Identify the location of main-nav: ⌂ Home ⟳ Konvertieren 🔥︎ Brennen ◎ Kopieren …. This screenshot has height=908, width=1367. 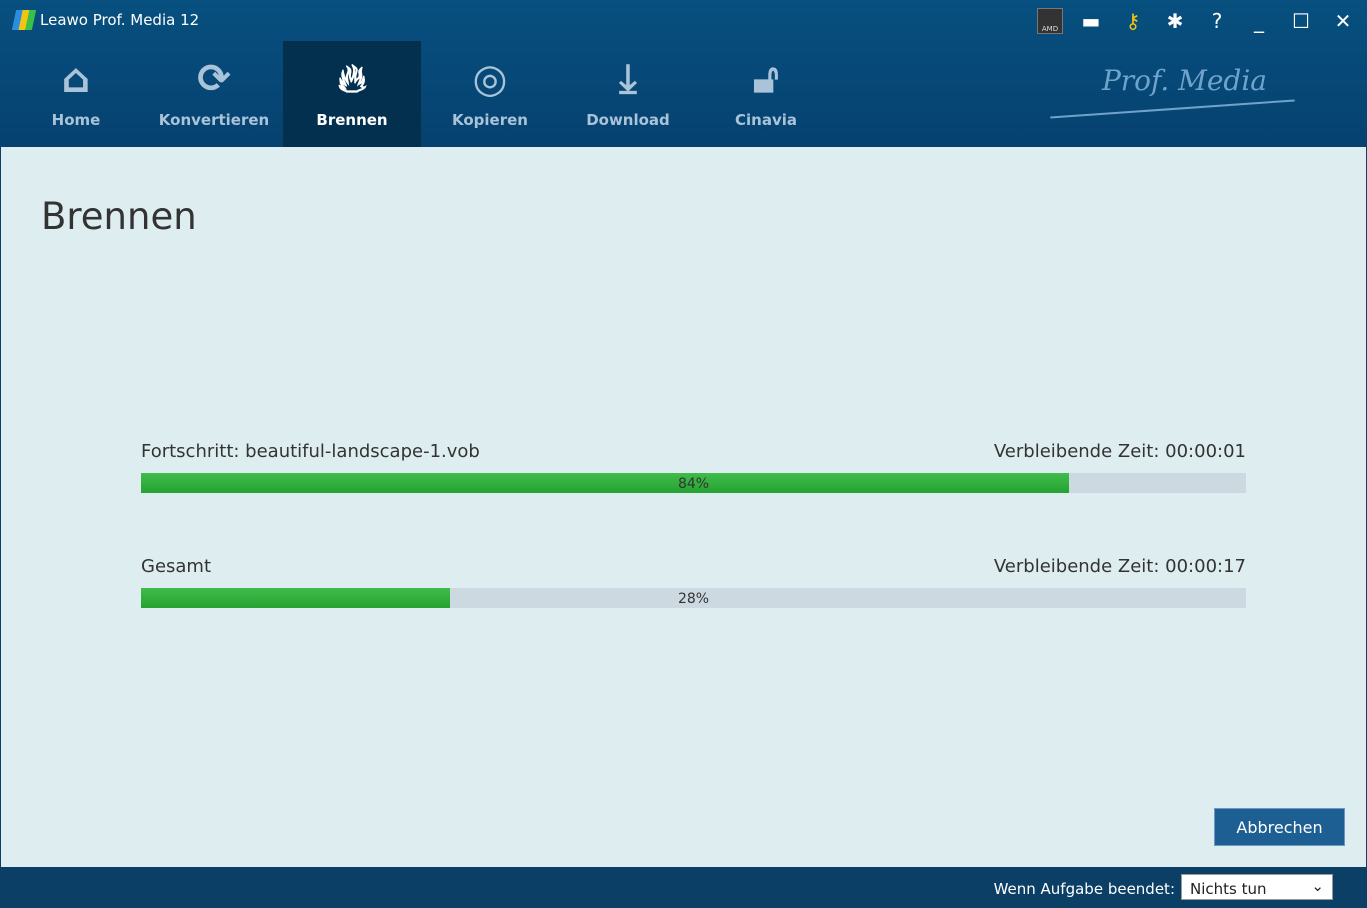
(421, 94).